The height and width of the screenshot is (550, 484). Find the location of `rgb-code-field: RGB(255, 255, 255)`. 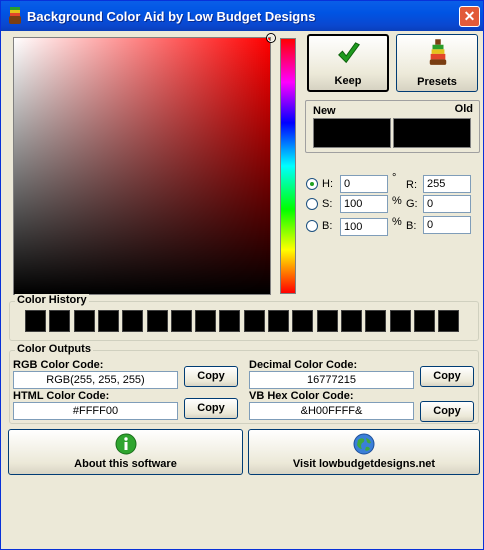

rgb-code-field: RGB(255, 255, 255) is located at coordinates (95, 380).